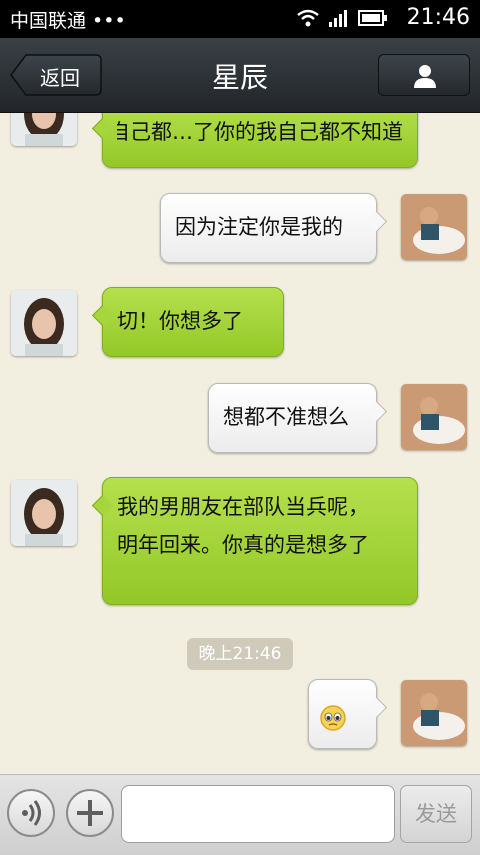  Describe the element at coordinates (438, 17) in the screenshot. I see `clock: 21:46` at that location.